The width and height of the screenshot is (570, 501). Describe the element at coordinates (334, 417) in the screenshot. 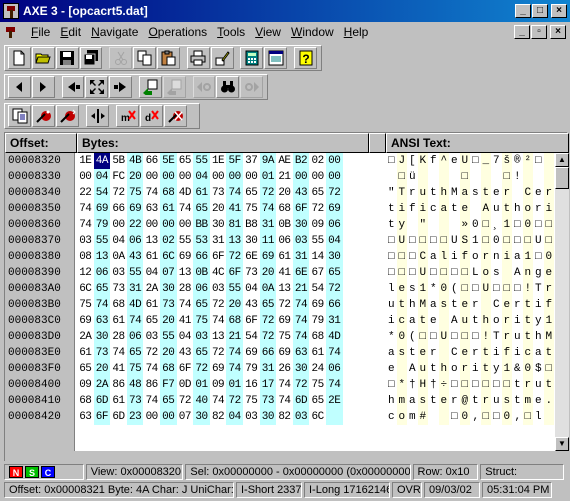

I see `byte-cell` at that location.